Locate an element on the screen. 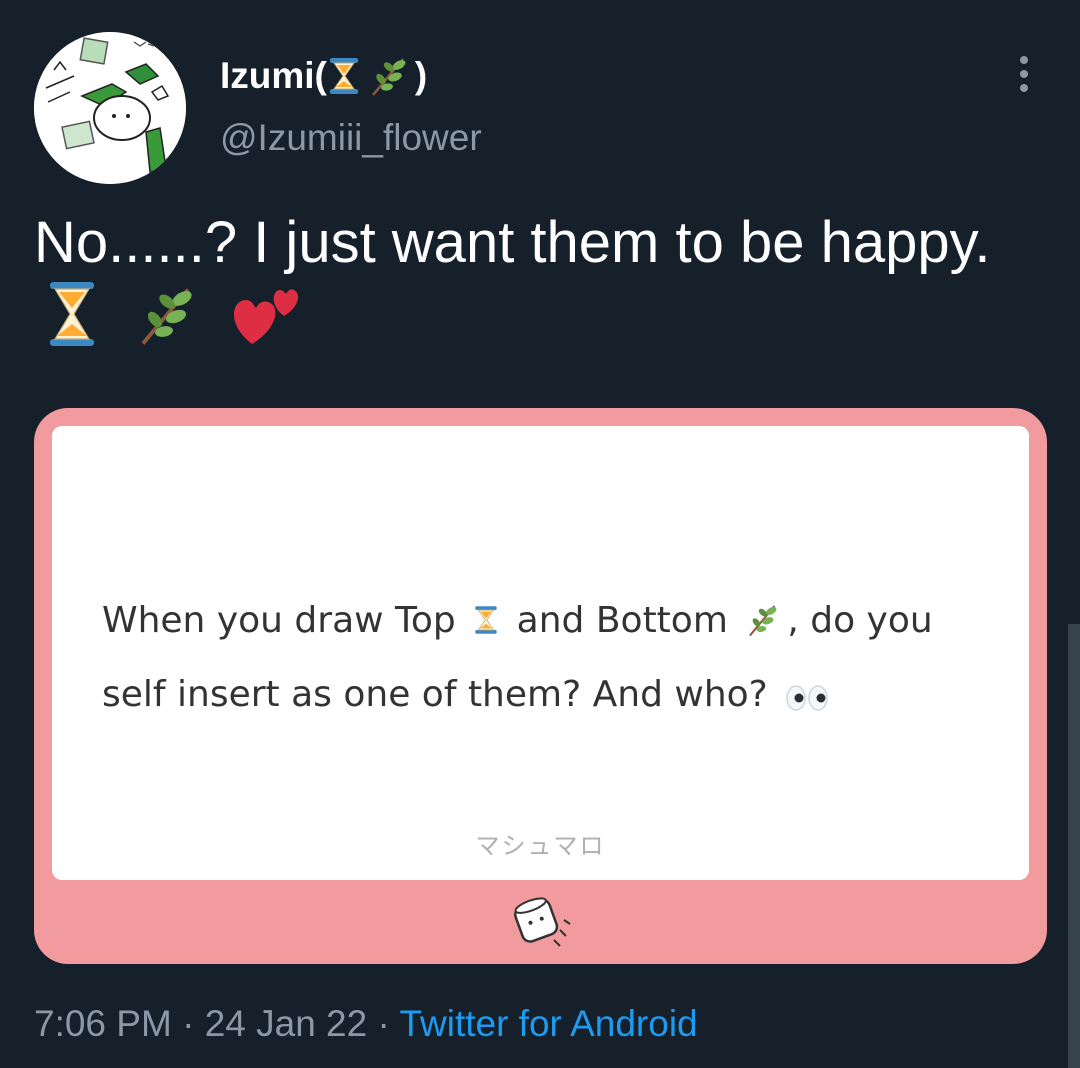  marshmallow-icon is located at coordinates (542, 922).